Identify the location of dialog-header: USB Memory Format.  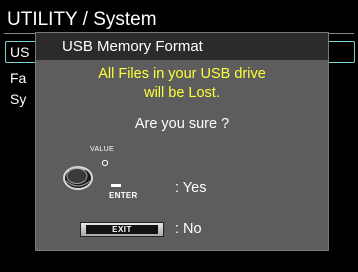
(182, 46).